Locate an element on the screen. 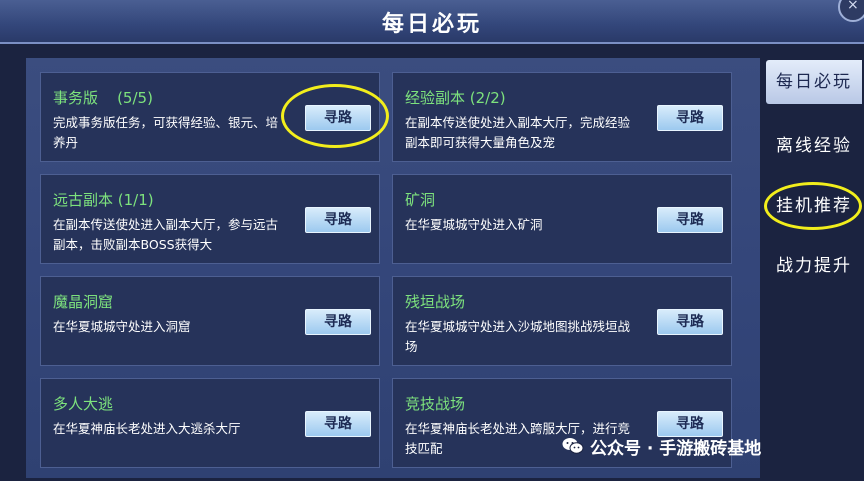  card-title: 经验副本 (2/2) is located at coordinates (455, 98).